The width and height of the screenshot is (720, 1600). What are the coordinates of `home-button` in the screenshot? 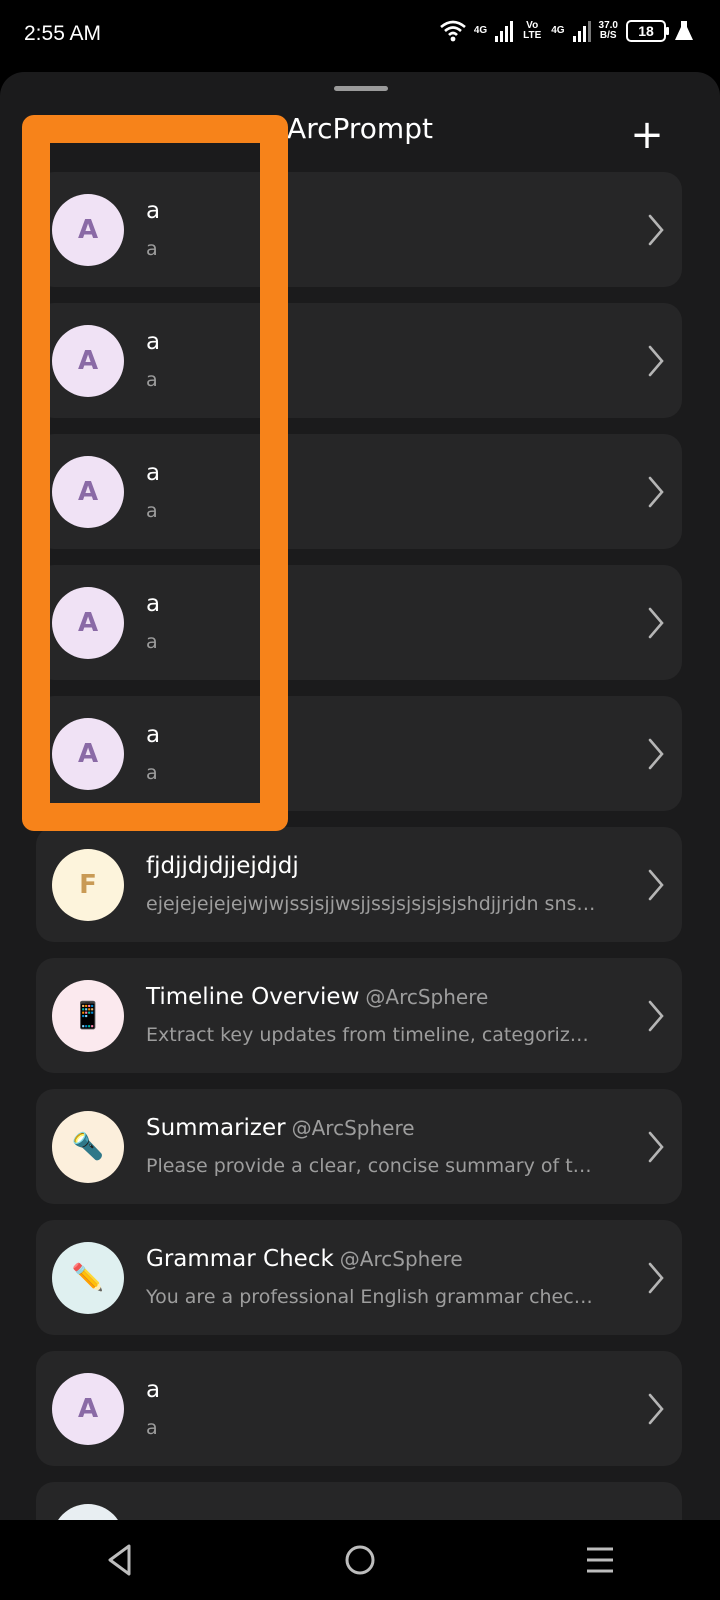 It's located at (360, 1560).